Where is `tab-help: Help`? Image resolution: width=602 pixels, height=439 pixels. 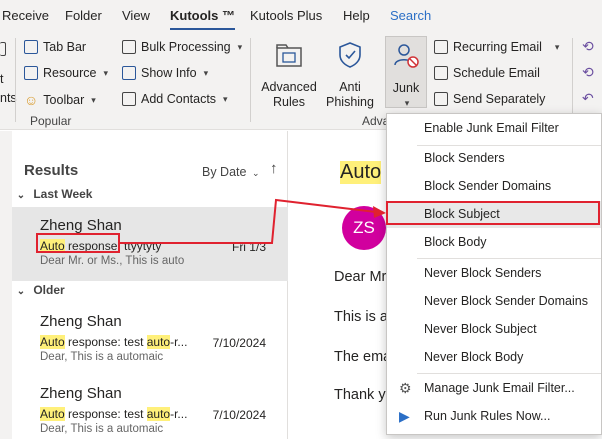 tab-help: Help is located at coordinates (356, 15).